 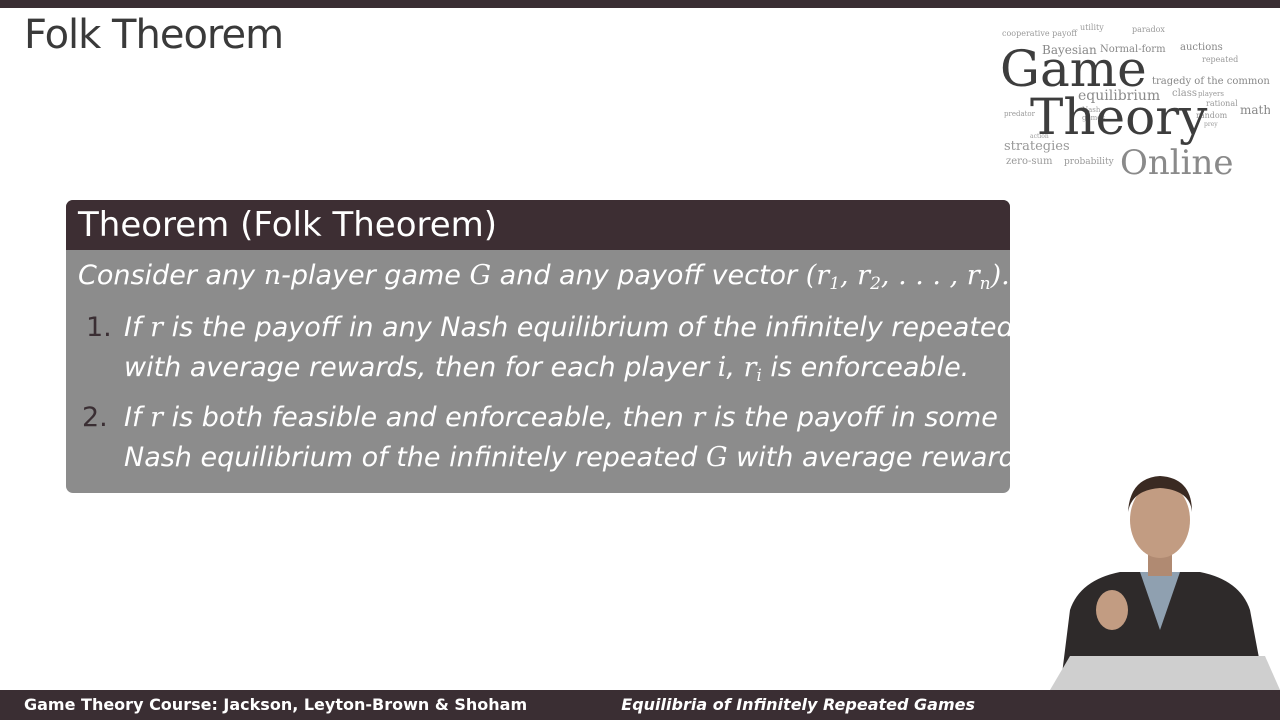 What do you see at coordinates (868, 457) in the screenshot?
I see `item-text: with average rewards.` at bounding box center [868, 457].